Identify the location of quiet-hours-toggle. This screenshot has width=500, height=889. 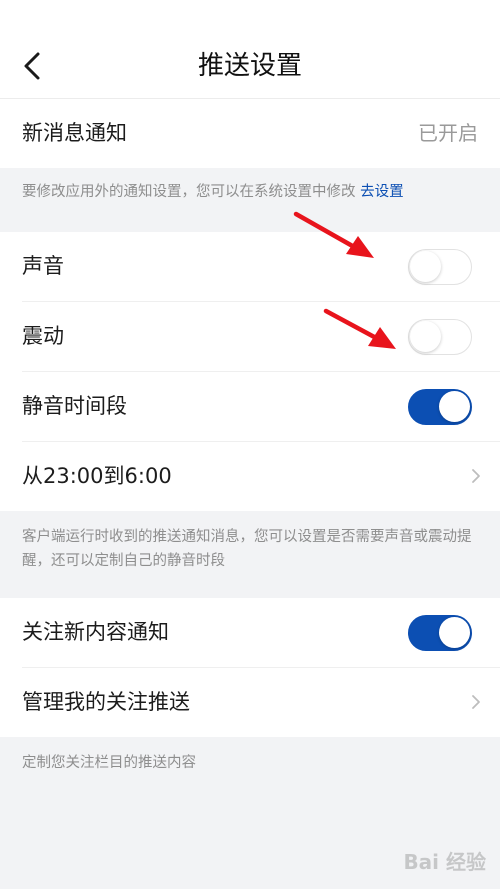
(440, 407).